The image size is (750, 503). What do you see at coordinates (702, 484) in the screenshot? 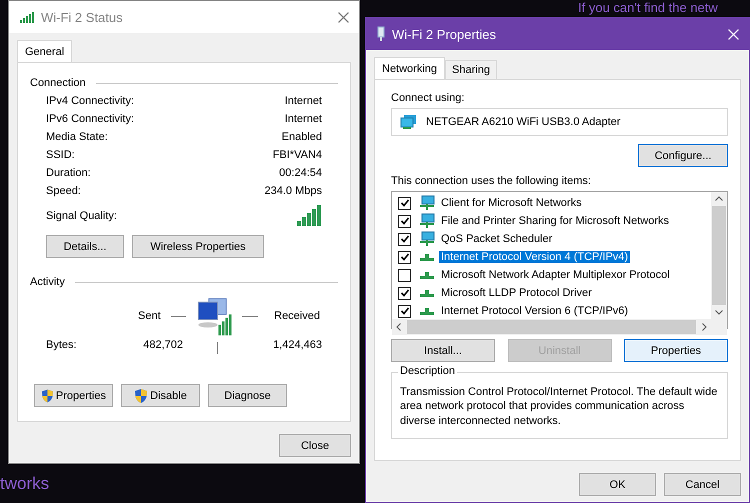
I see `cancel-button: Cancel` at bounding box center [702, 484].